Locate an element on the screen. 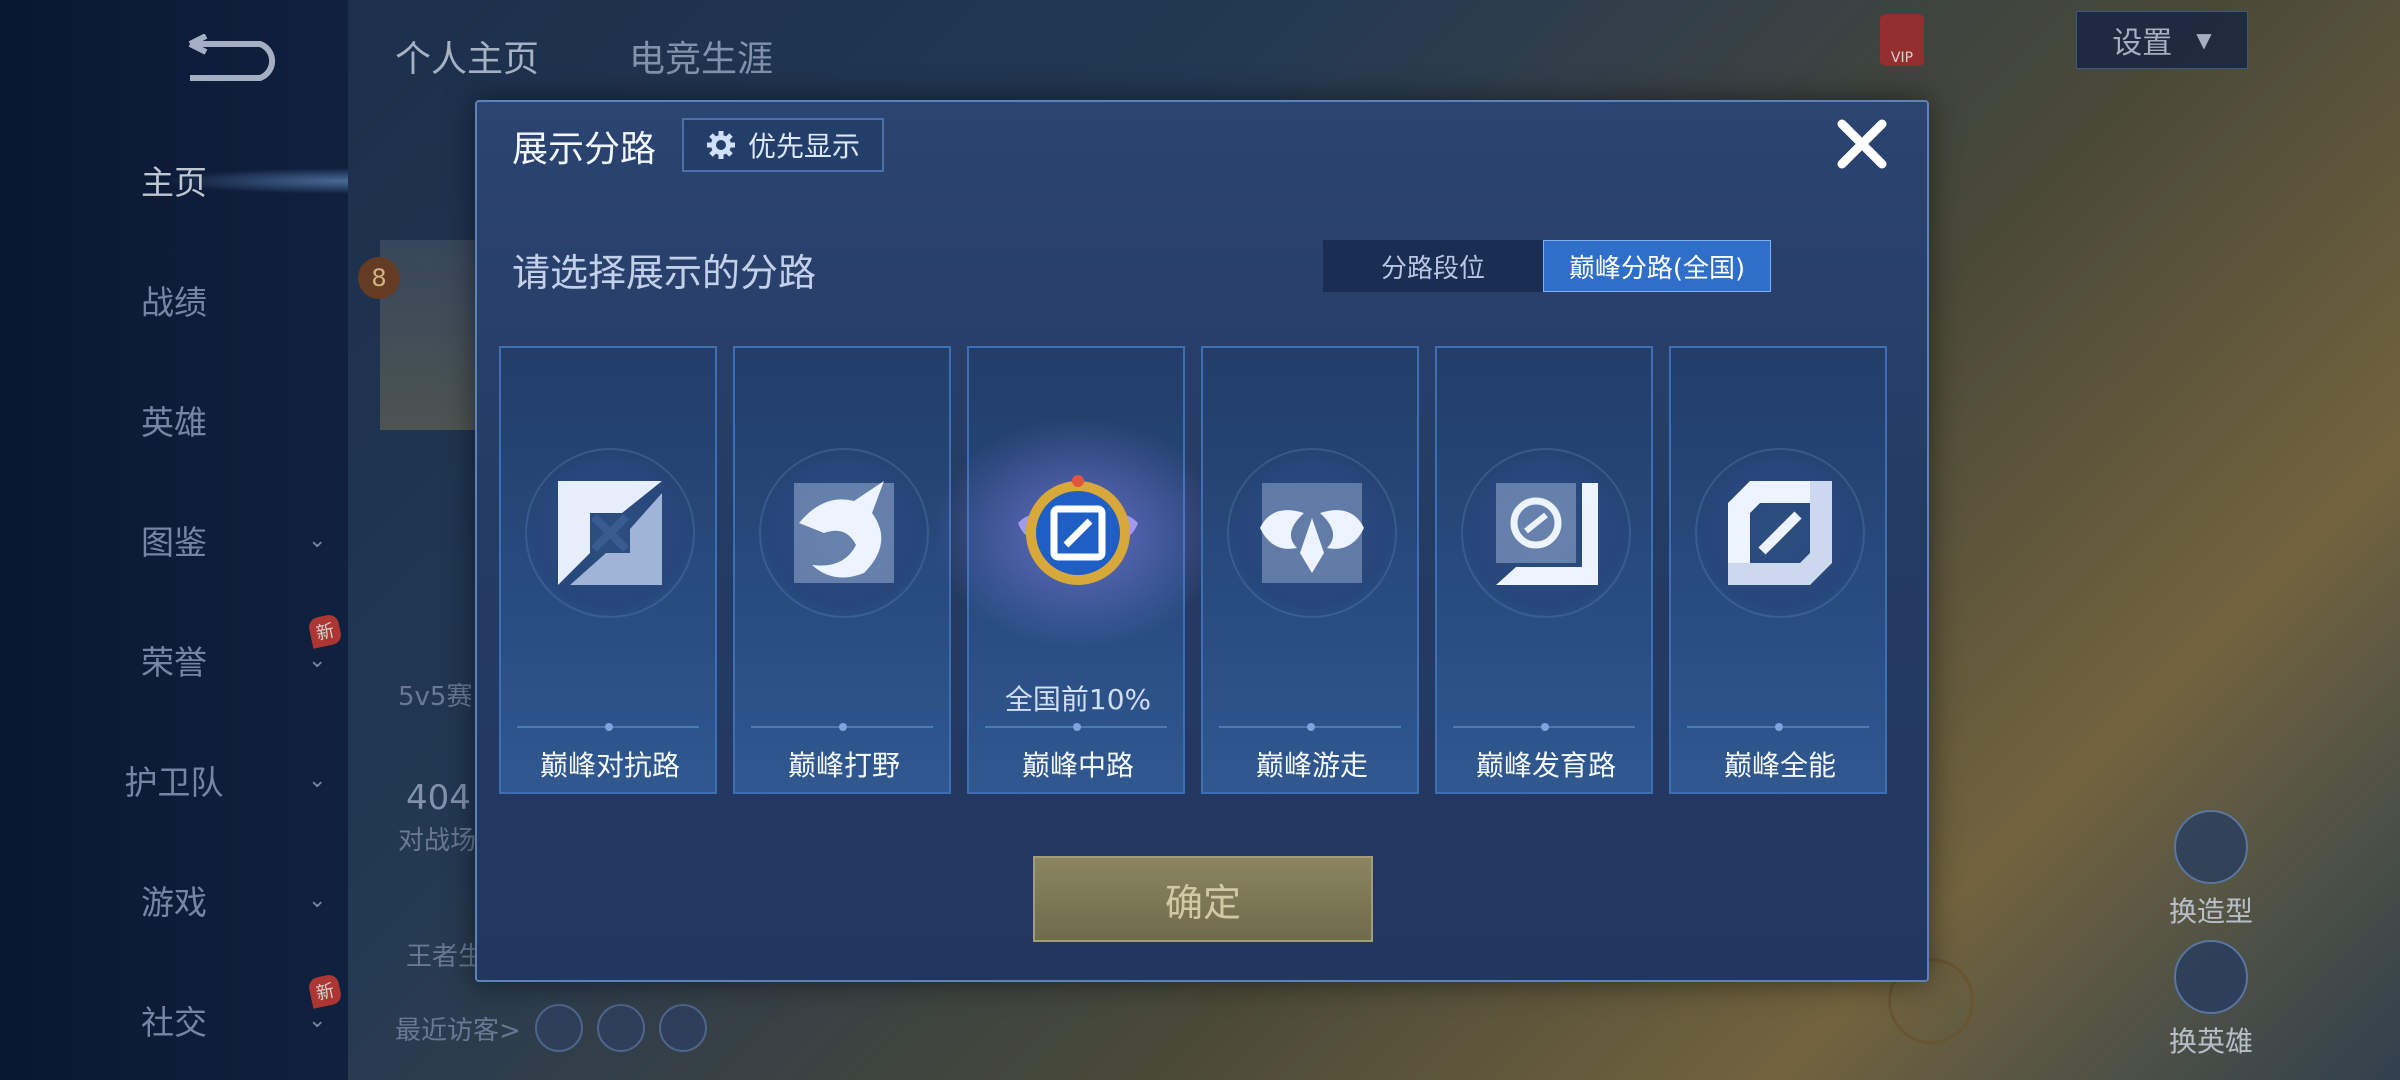 Image resolution: width=2400 pixels, height=1080 pixels. mid-lane-icon is located at coordinates (1078, 530).